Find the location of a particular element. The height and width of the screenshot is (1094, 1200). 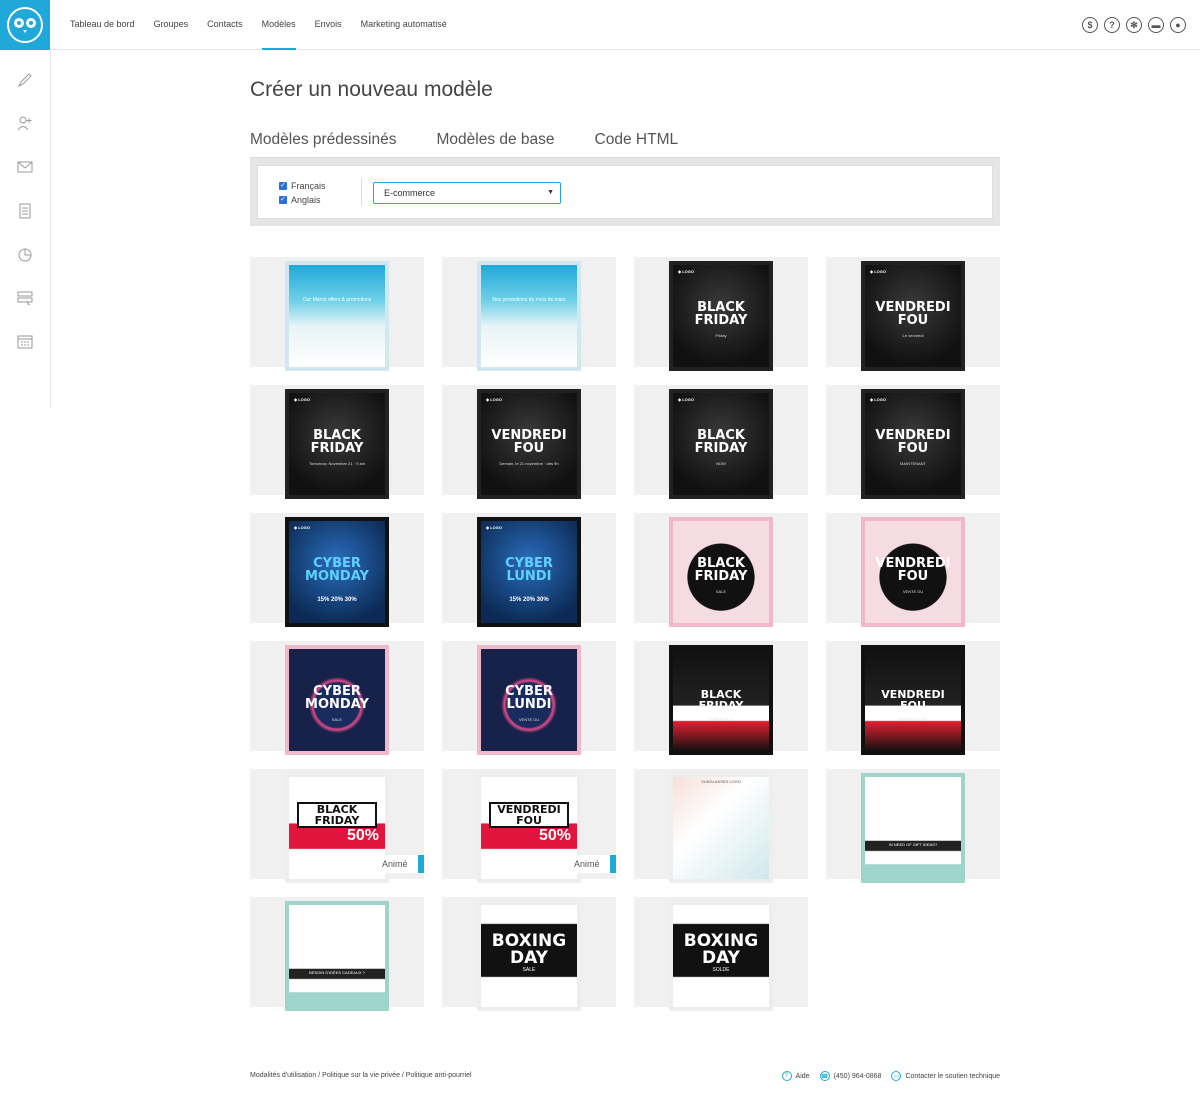

template-card: IN NEED OF GIFT IDEAS? is located at coordinates (913, 824).